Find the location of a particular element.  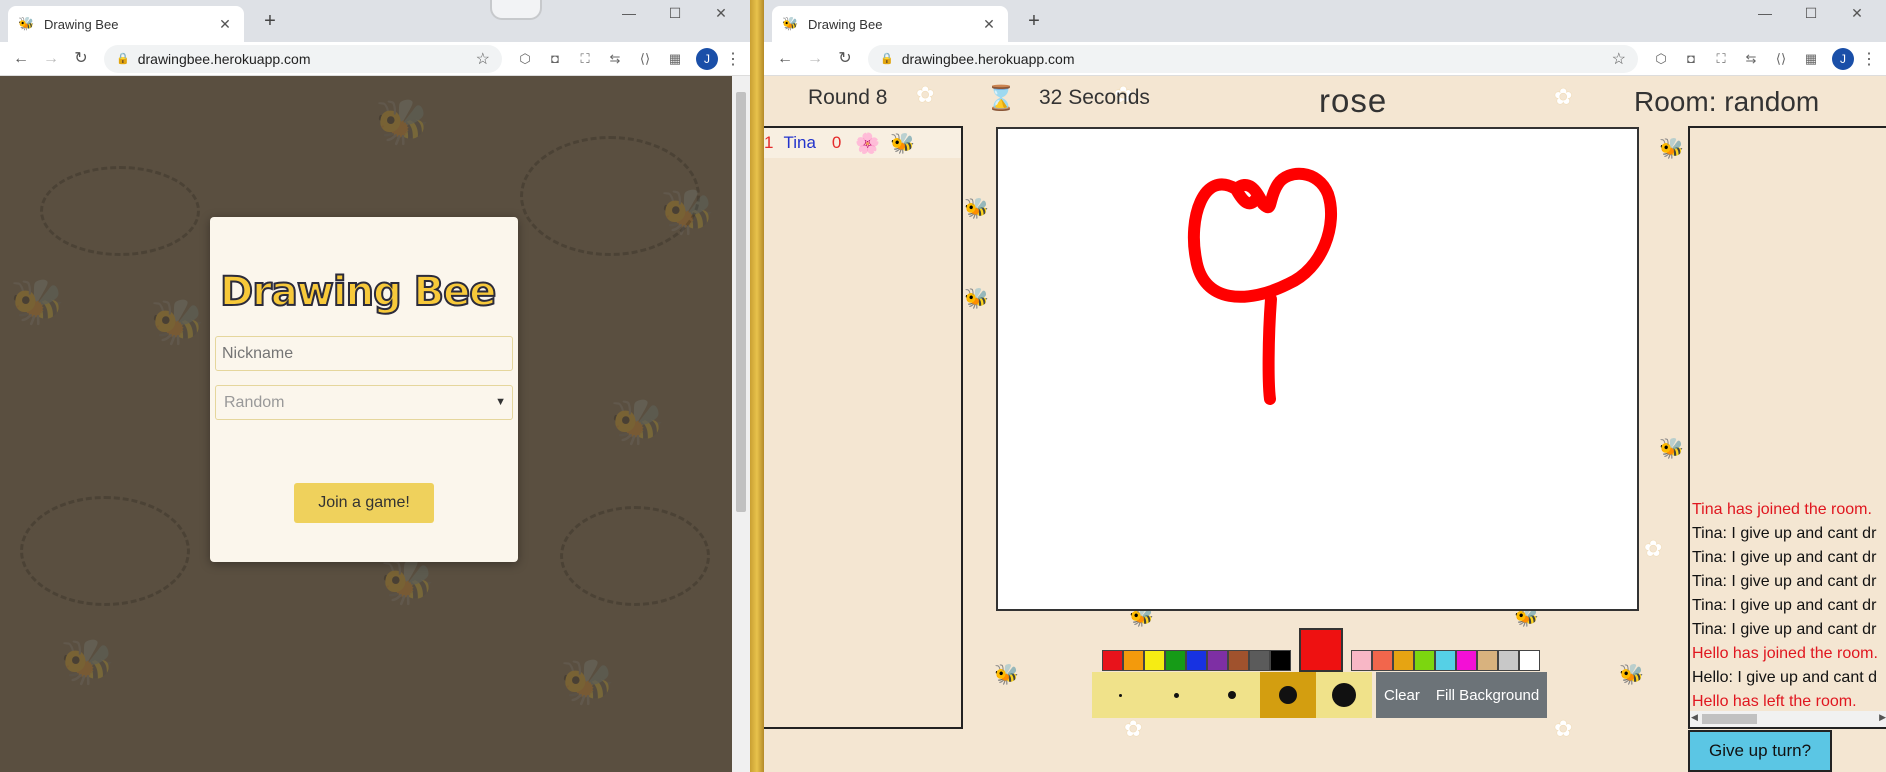

nickname-input is located at coordinates (364, 353).